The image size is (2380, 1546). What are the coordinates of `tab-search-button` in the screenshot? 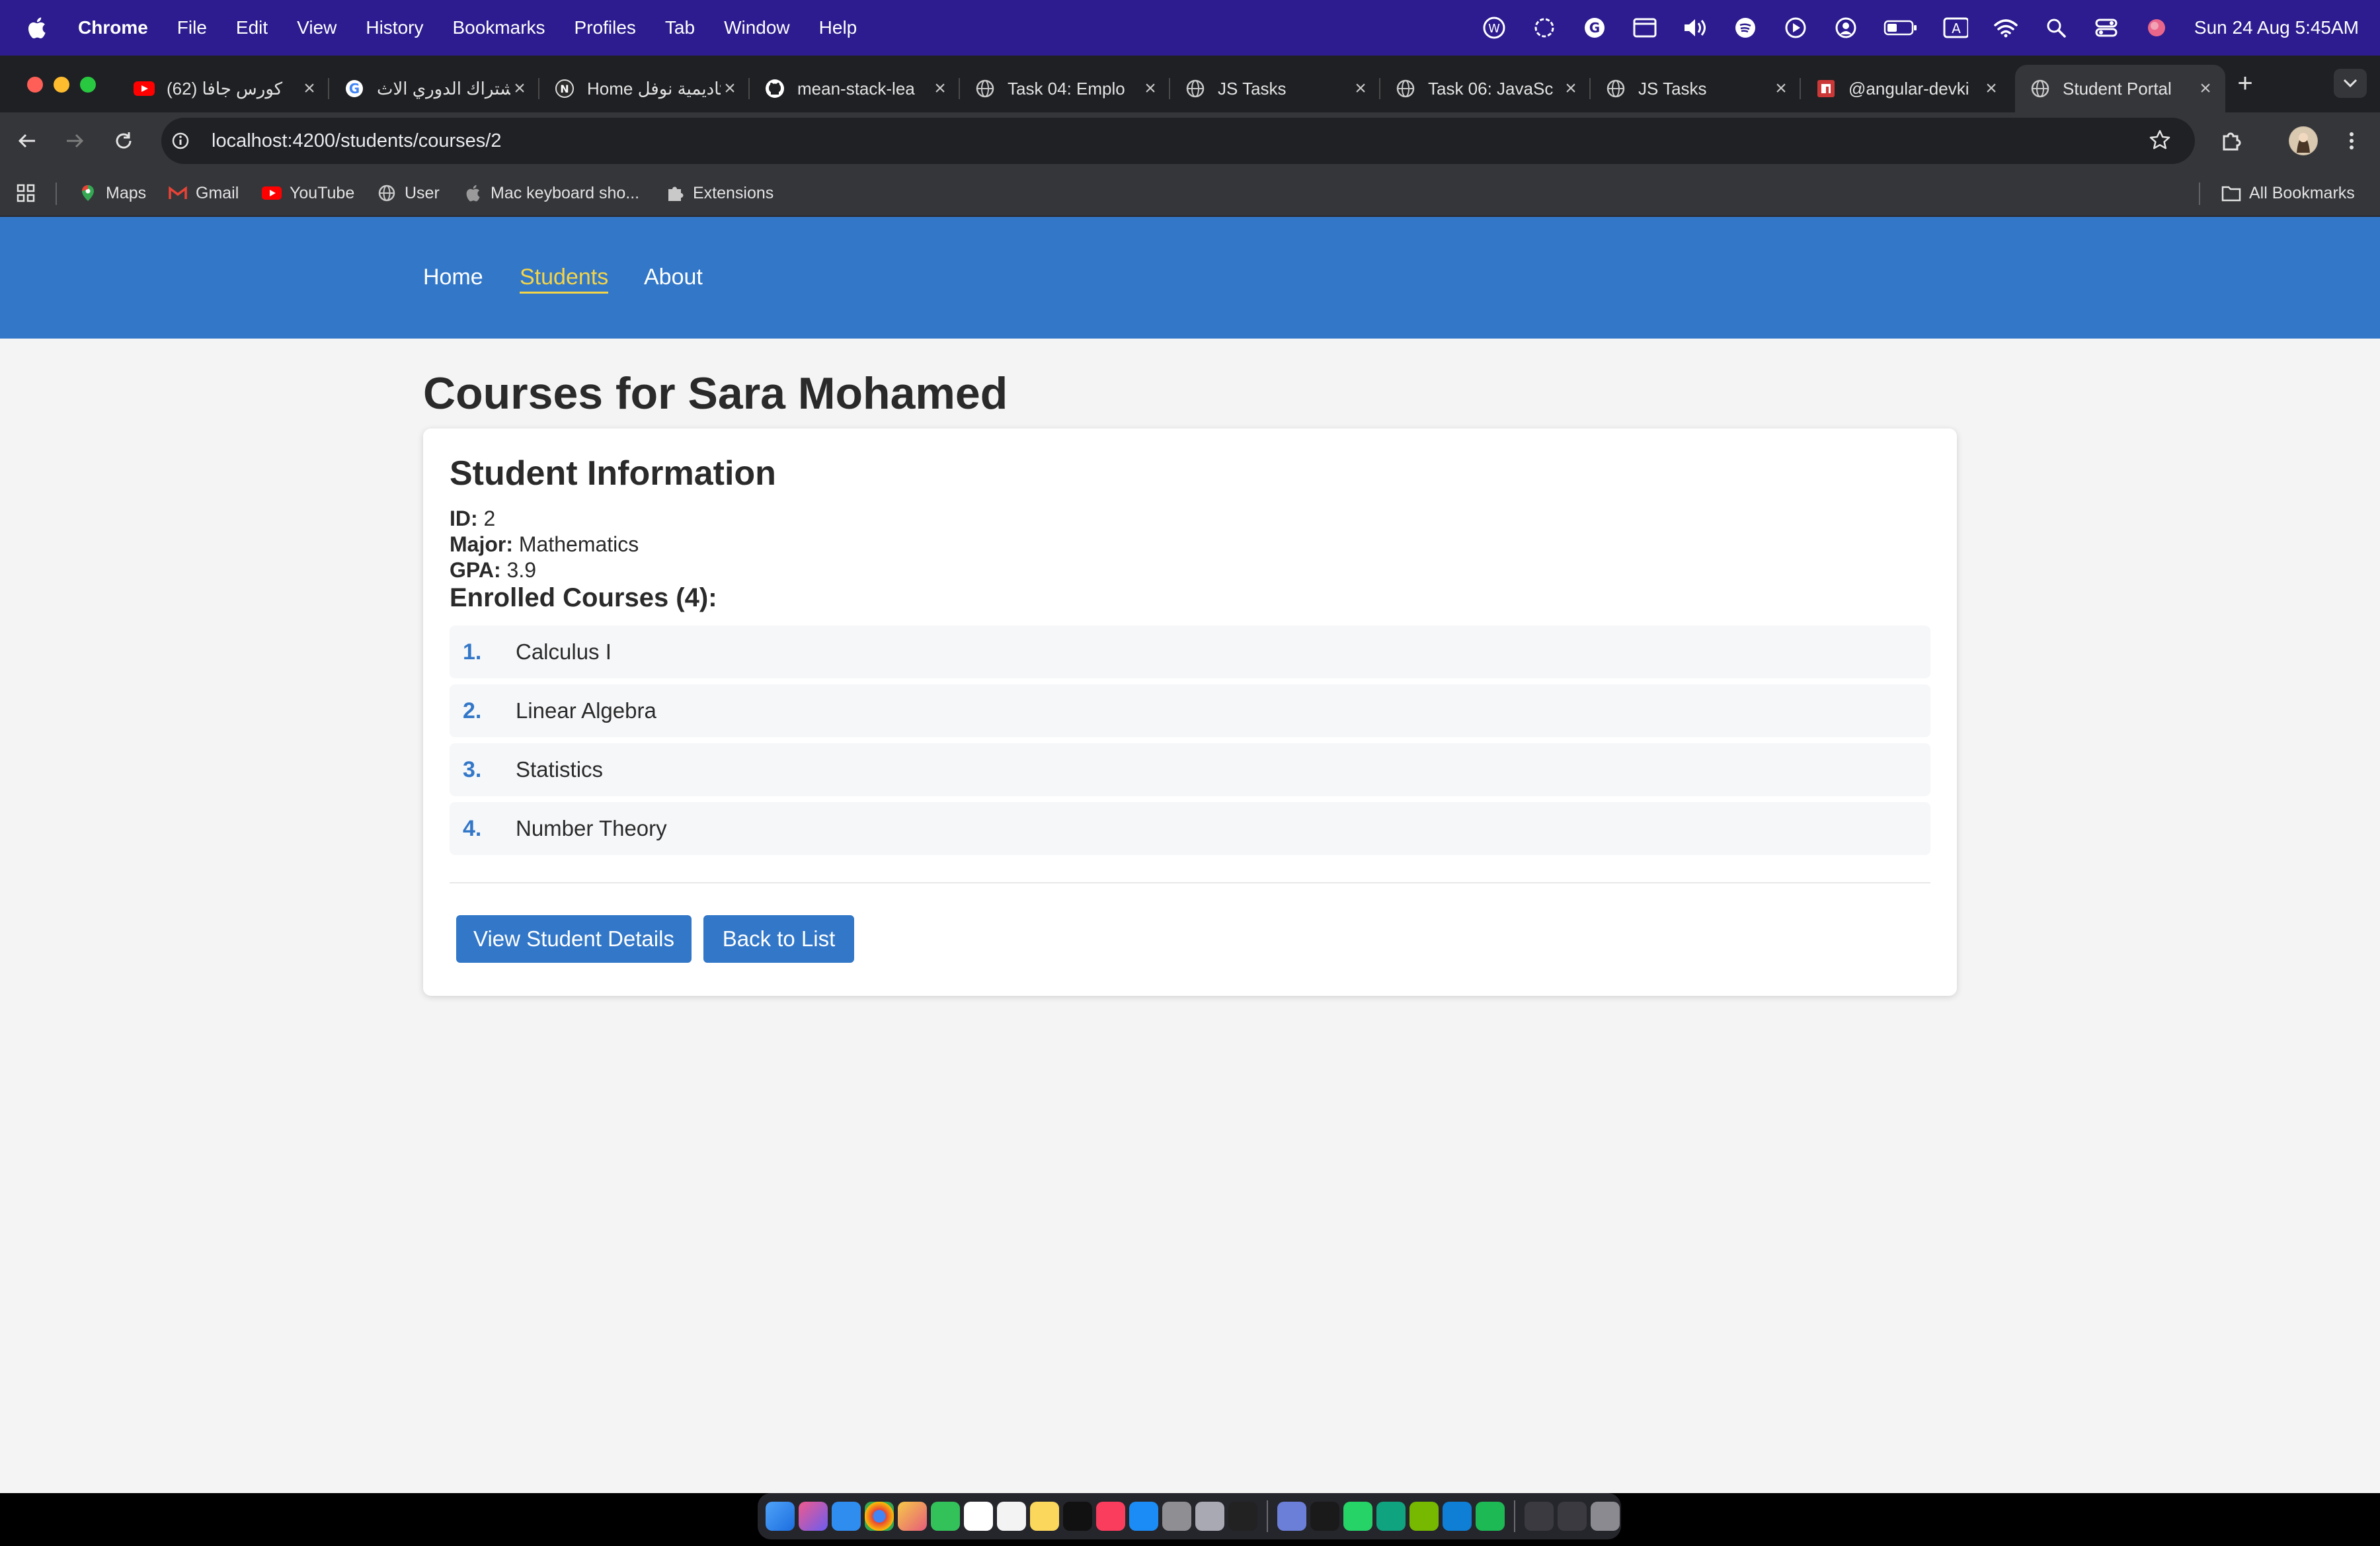 It's located at (2350, 83).